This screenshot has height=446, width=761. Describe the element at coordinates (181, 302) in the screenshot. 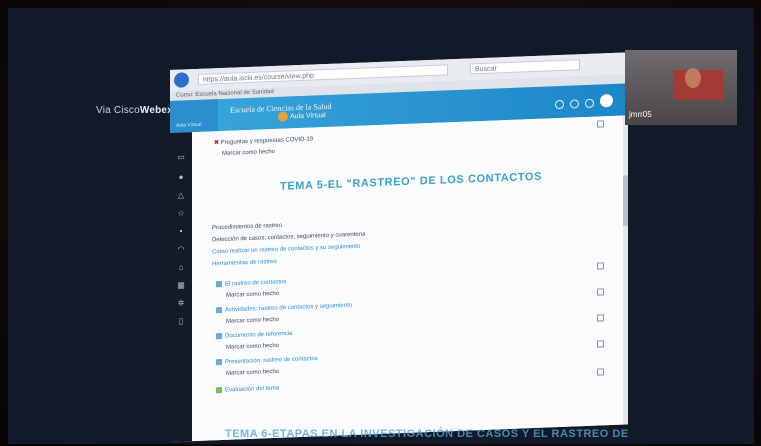

I see `settings-icon: ✲` at that location.